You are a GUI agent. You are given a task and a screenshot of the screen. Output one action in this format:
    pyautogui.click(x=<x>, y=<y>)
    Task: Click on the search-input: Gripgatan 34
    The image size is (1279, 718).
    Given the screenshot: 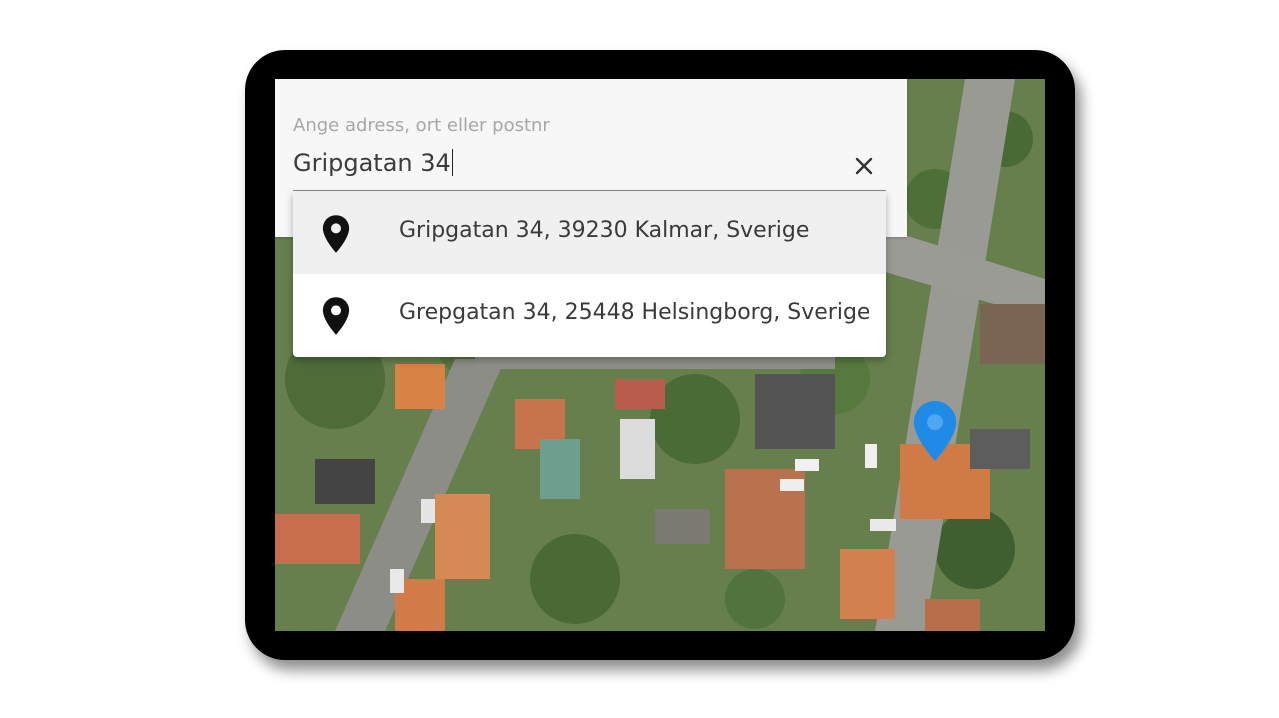 What is the action you would take?
    pyautogui.click(x=373, y=163)
    